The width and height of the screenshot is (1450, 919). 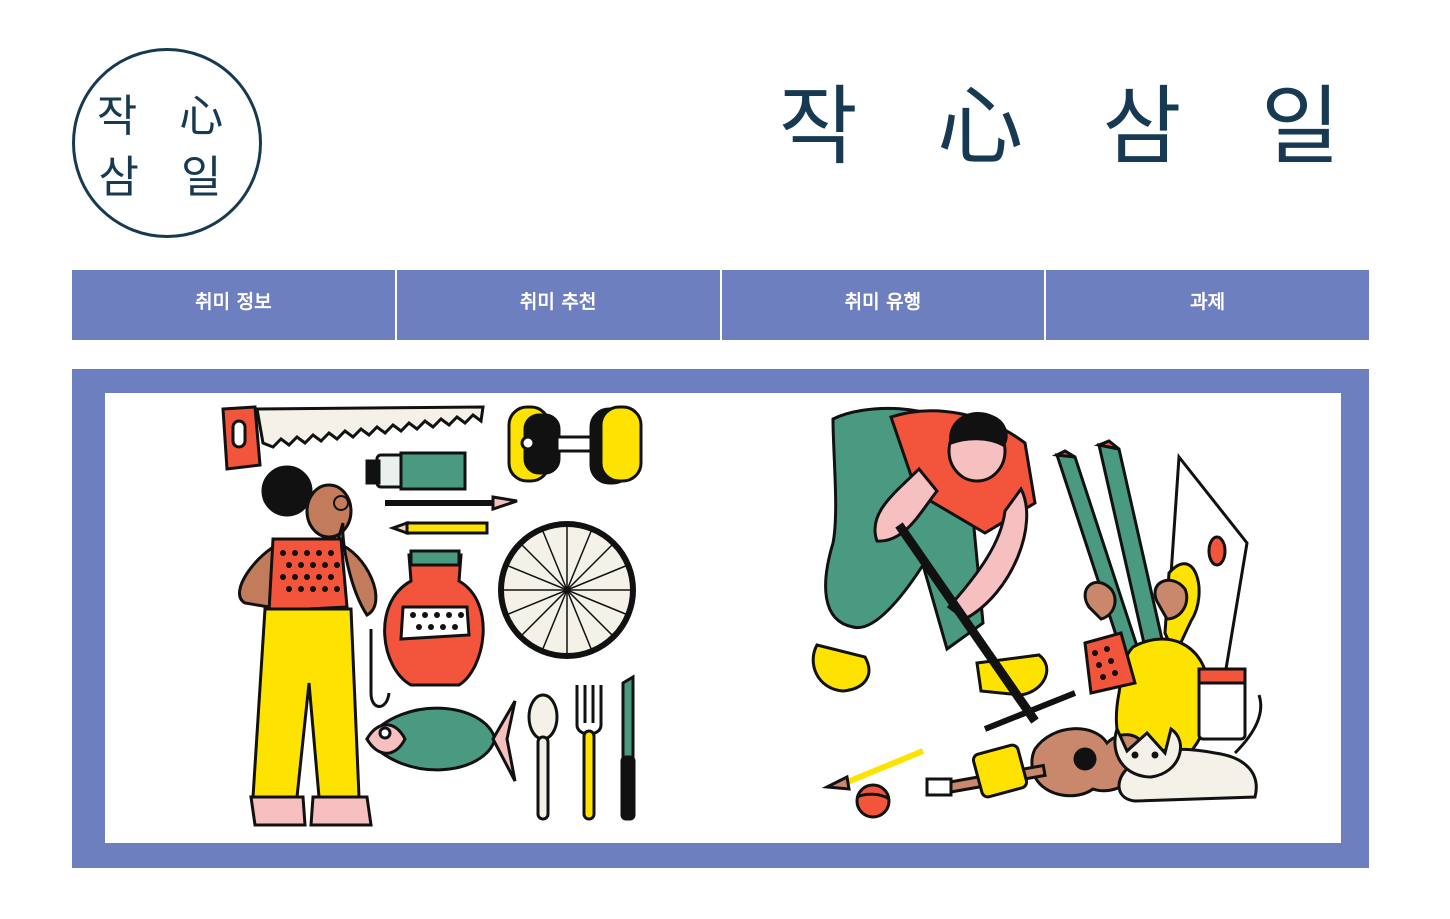 I want to click on pencil-icon, so click(x=438, y=528).